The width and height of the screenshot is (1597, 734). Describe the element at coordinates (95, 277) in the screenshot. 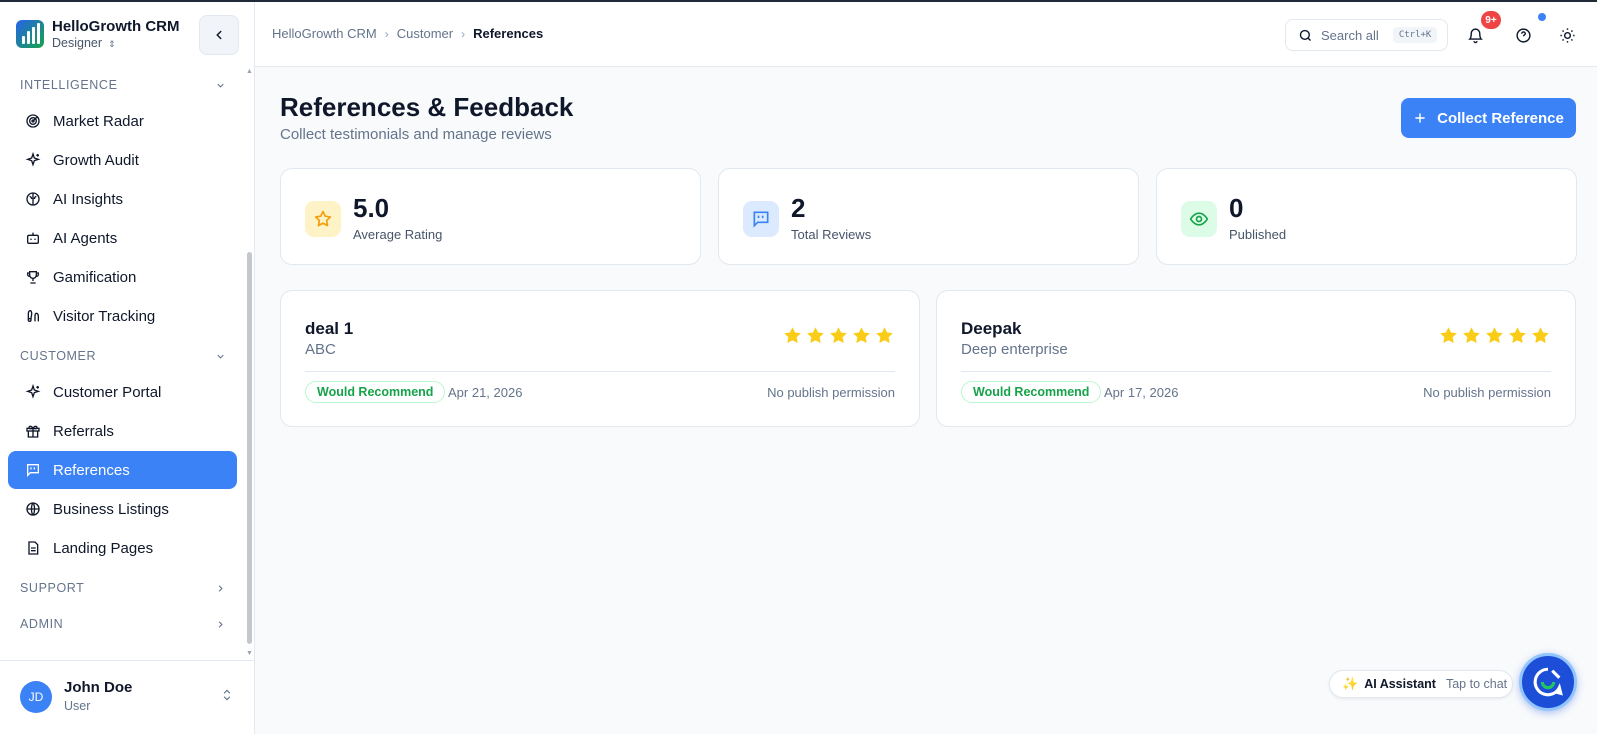

I see `sidebar-item-label: Gamification` at that location.